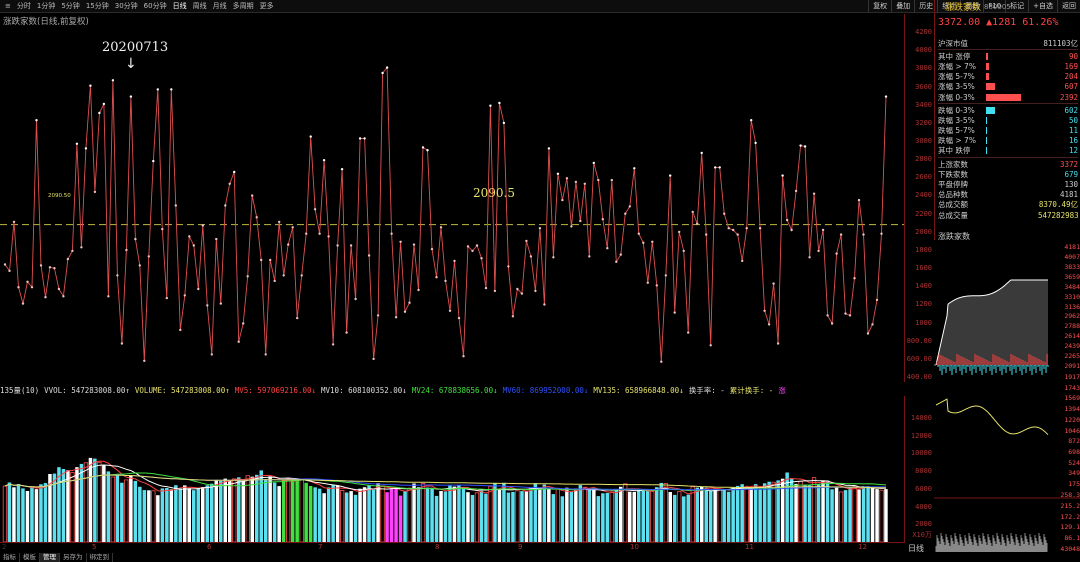  Describe the element at coordinates (267, 6) in the screenshot. I see `period-tab-10: 更多` at that location.